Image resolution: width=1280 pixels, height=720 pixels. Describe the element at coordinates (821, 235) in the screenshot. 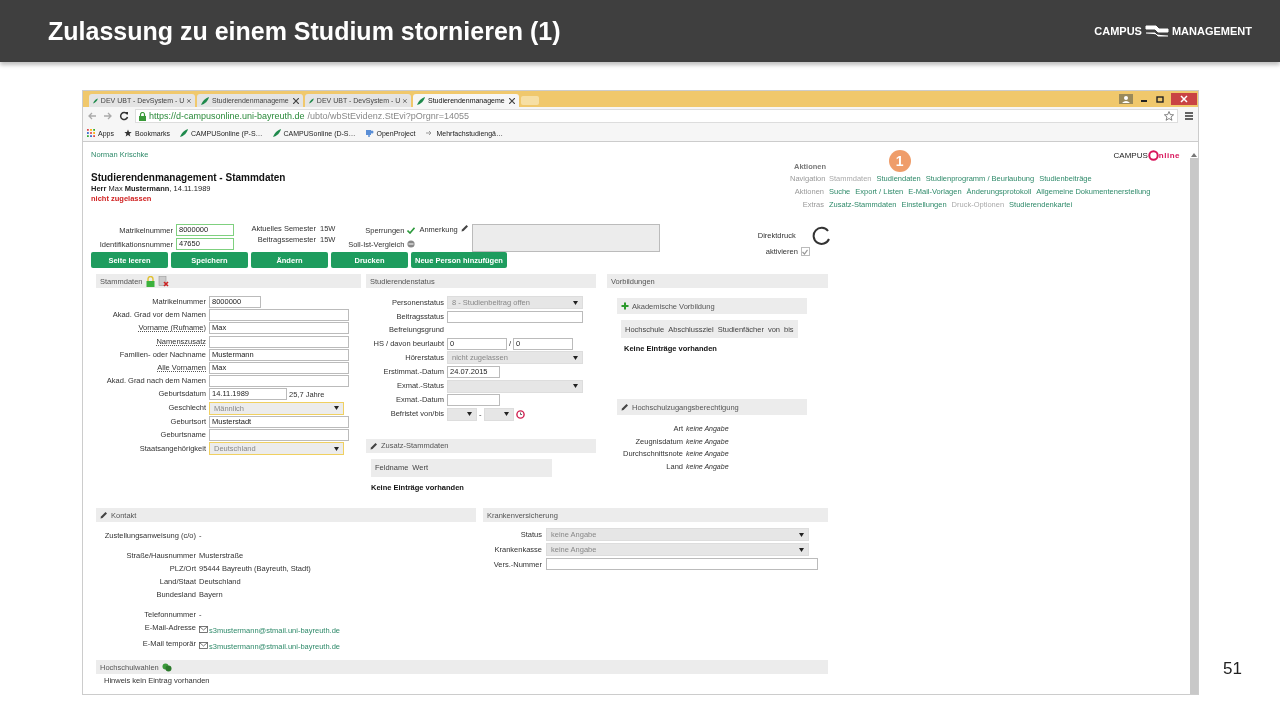

I see `loading-spinner-icon` at that location.